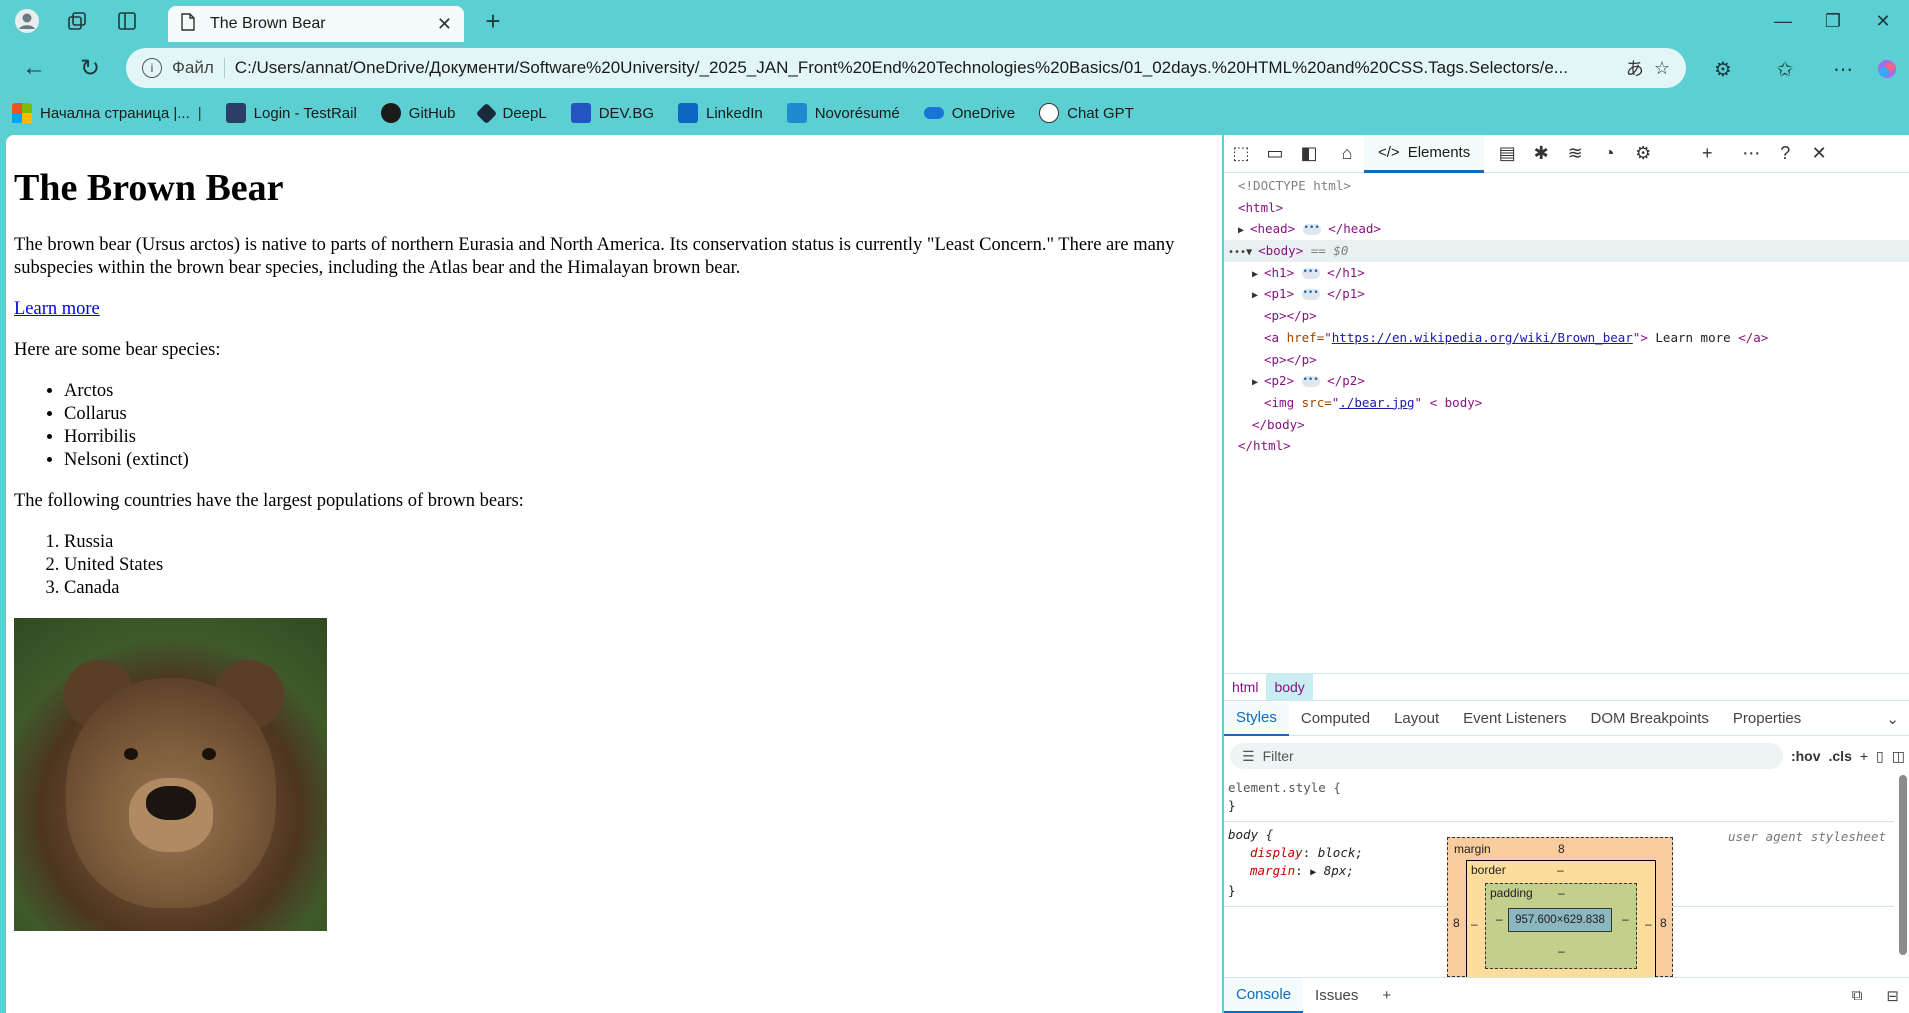  What do you see at coordinates (1643, 154) in the screenshot?
I see `settings-gear-icon: ⚙` at bounding box center [1643, 154].